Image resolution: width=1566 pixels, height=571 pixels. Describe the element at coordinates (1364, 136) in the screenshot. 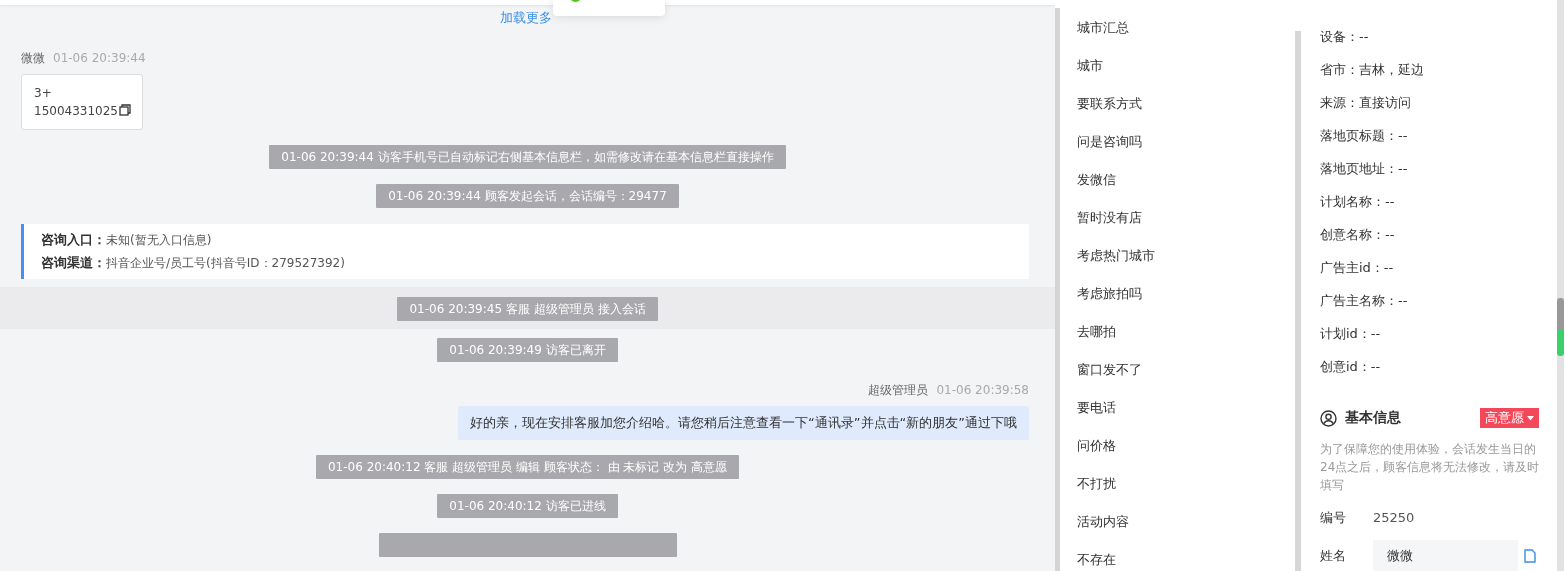

I see `source-info-line: 落地页标题：--` at that location.